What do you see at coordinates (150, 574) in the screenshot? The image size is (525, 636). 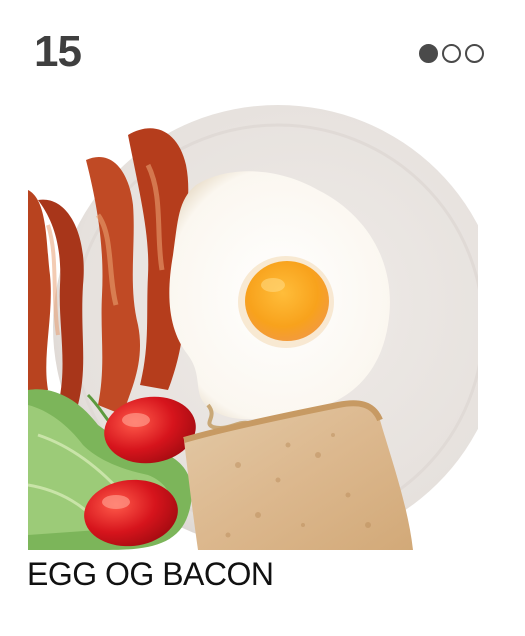 I see `recipe-title: EGG OG BACON` at bounding box center [150, 574].